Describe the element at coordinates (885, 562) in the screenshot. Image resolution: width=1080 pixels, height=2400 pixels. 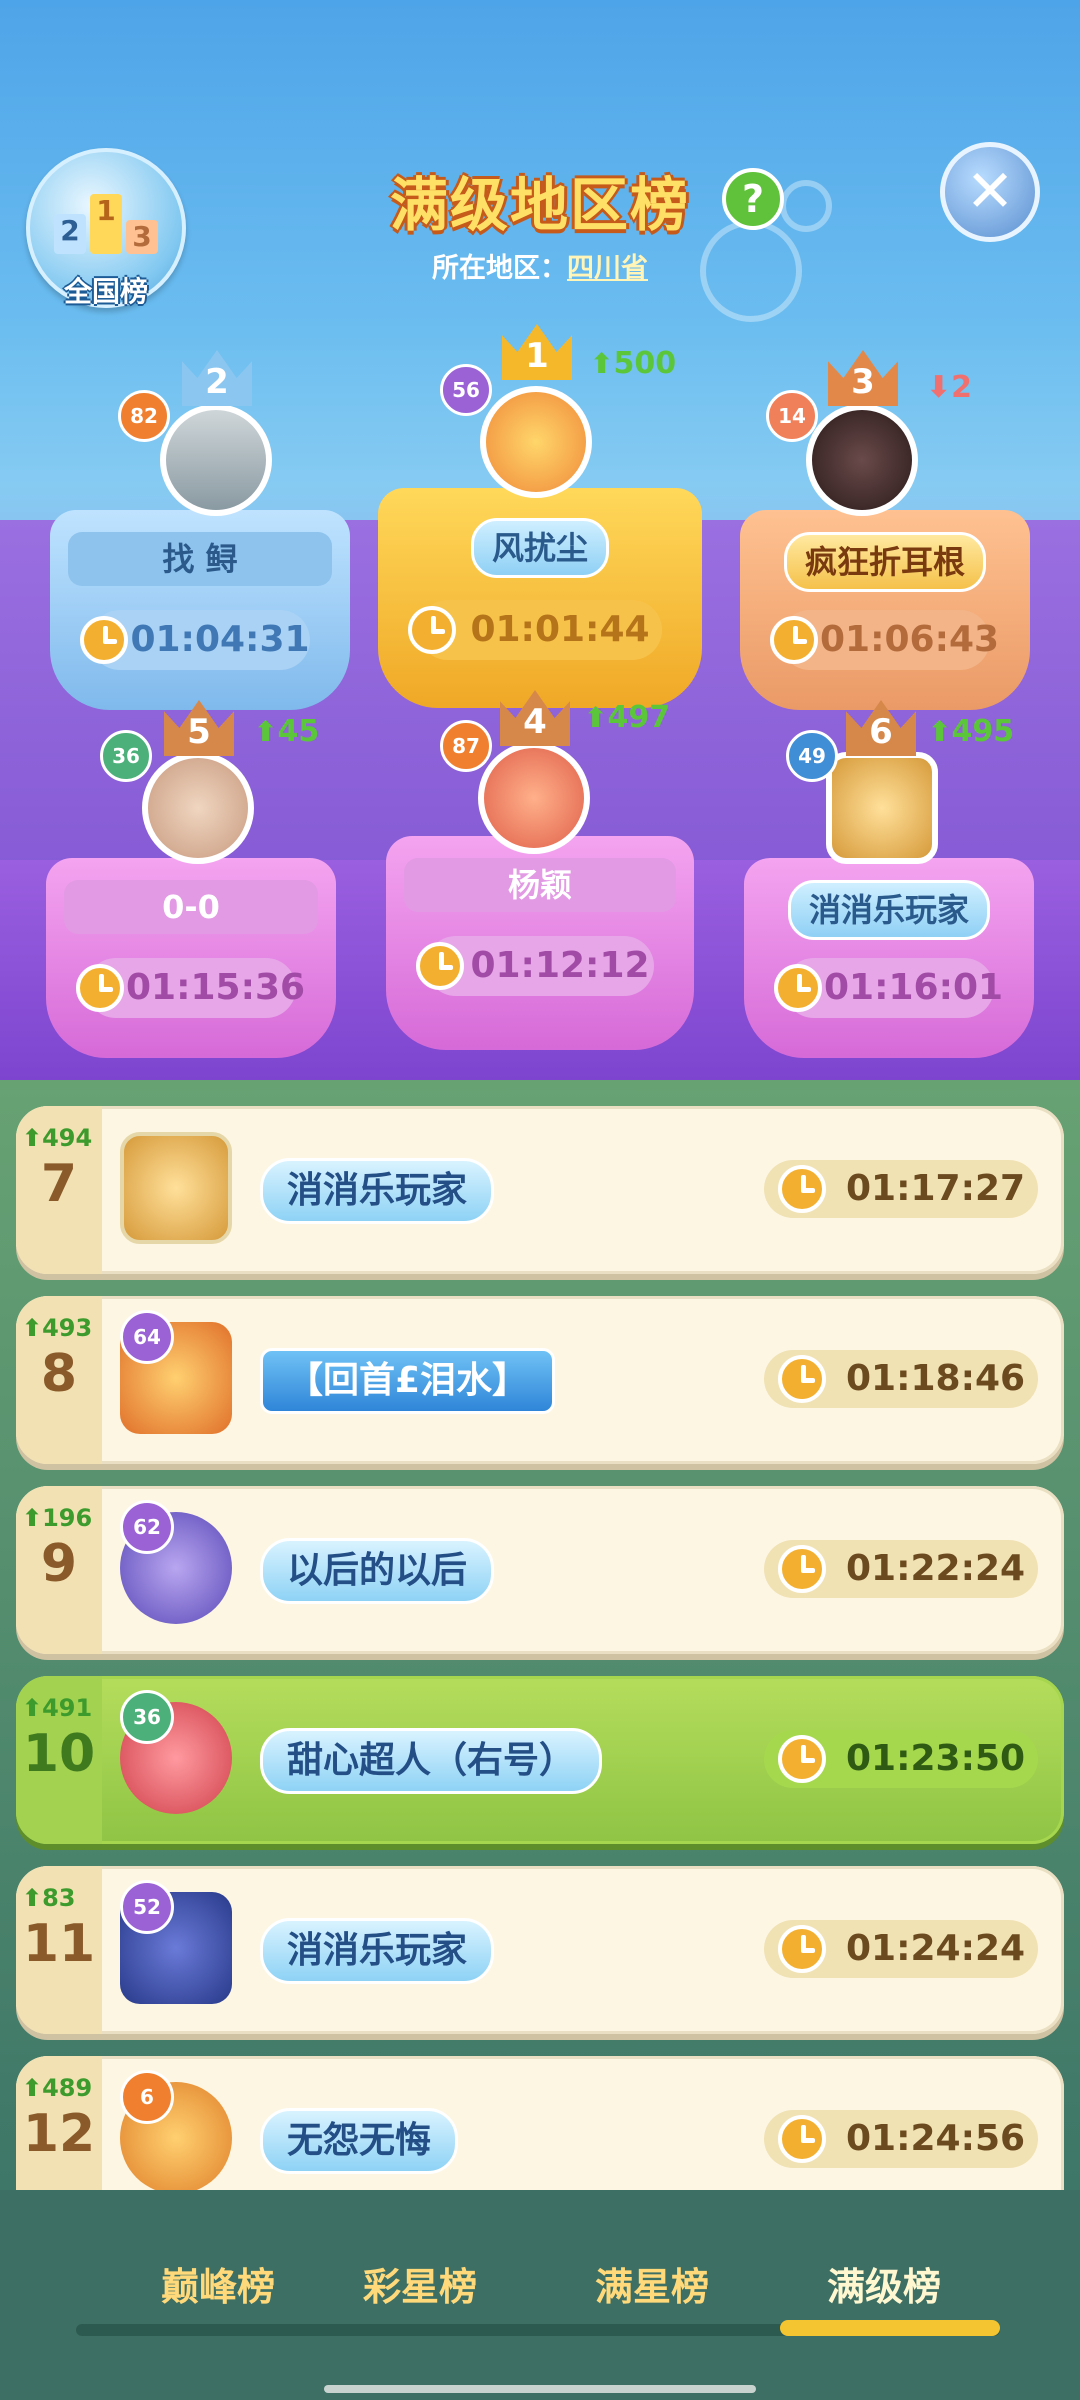
I see `player-name: 疯狂折耳根` at that location.